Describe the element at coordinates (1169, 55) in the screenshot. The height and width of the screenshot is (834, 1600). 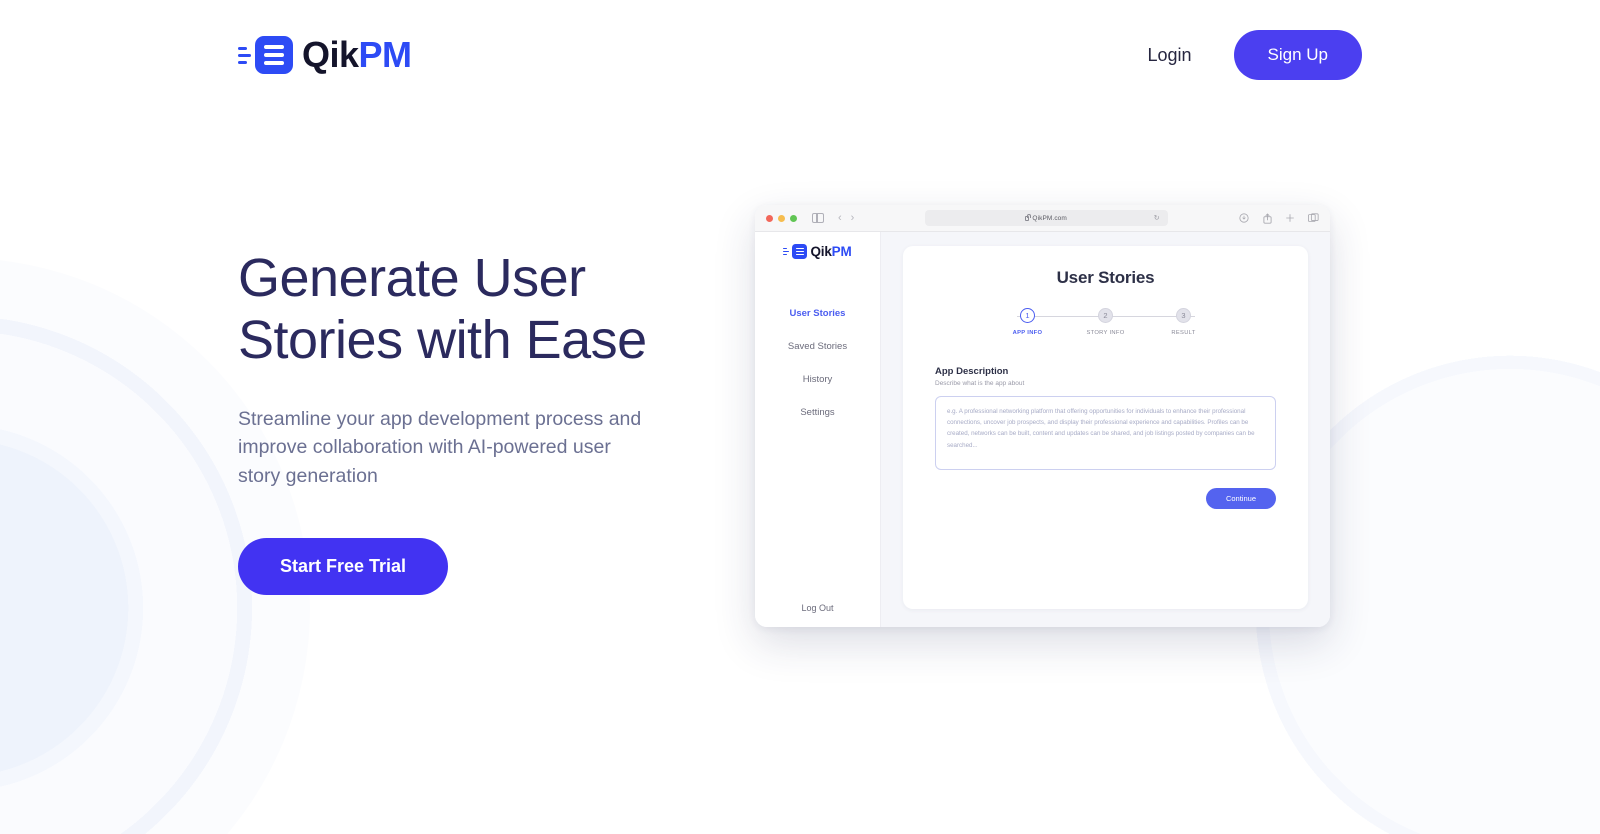
I see `login-button: Login` at that location.